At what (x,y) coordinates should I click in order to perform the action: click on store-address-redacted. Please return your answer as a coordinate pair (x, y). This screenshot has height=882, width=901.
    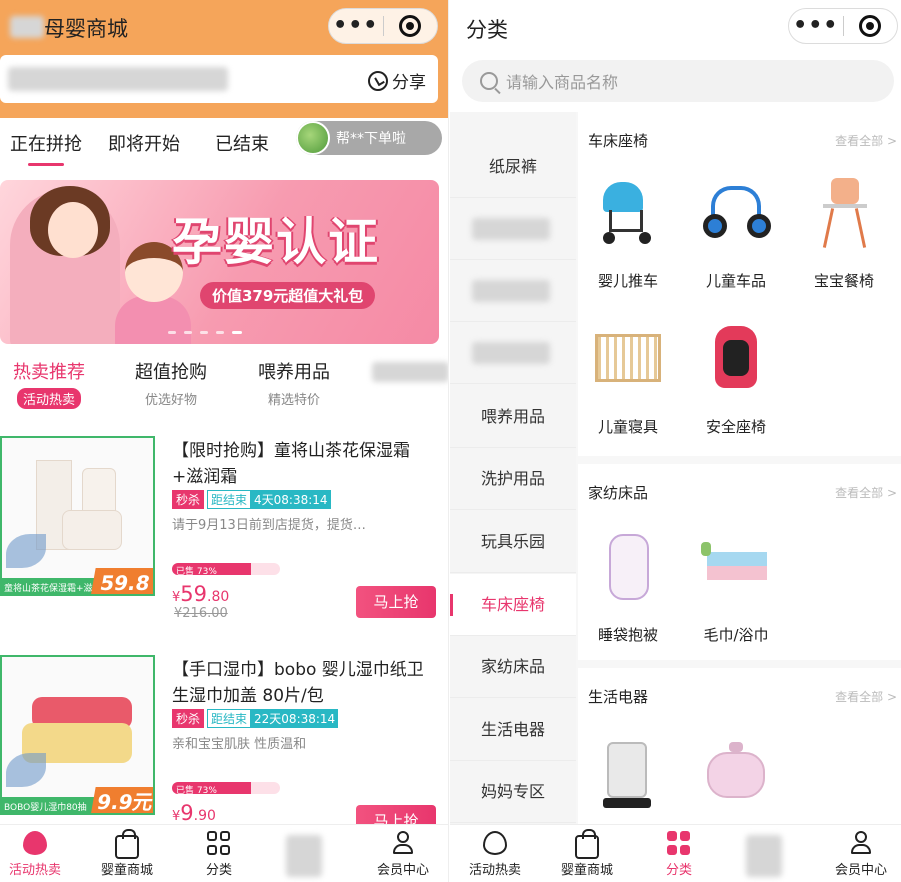
    Looking at the image, I should click on (118, 79).